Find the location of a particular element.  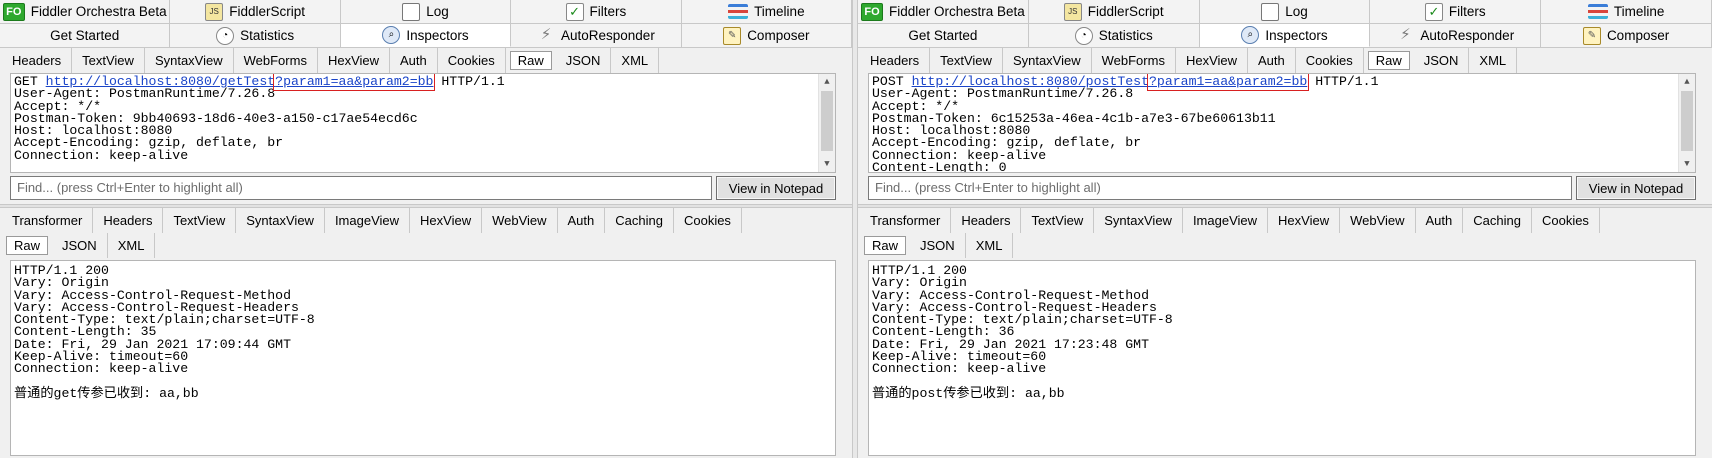

fiddlerscript-icon: JS is located at coordinates (1072, 11).